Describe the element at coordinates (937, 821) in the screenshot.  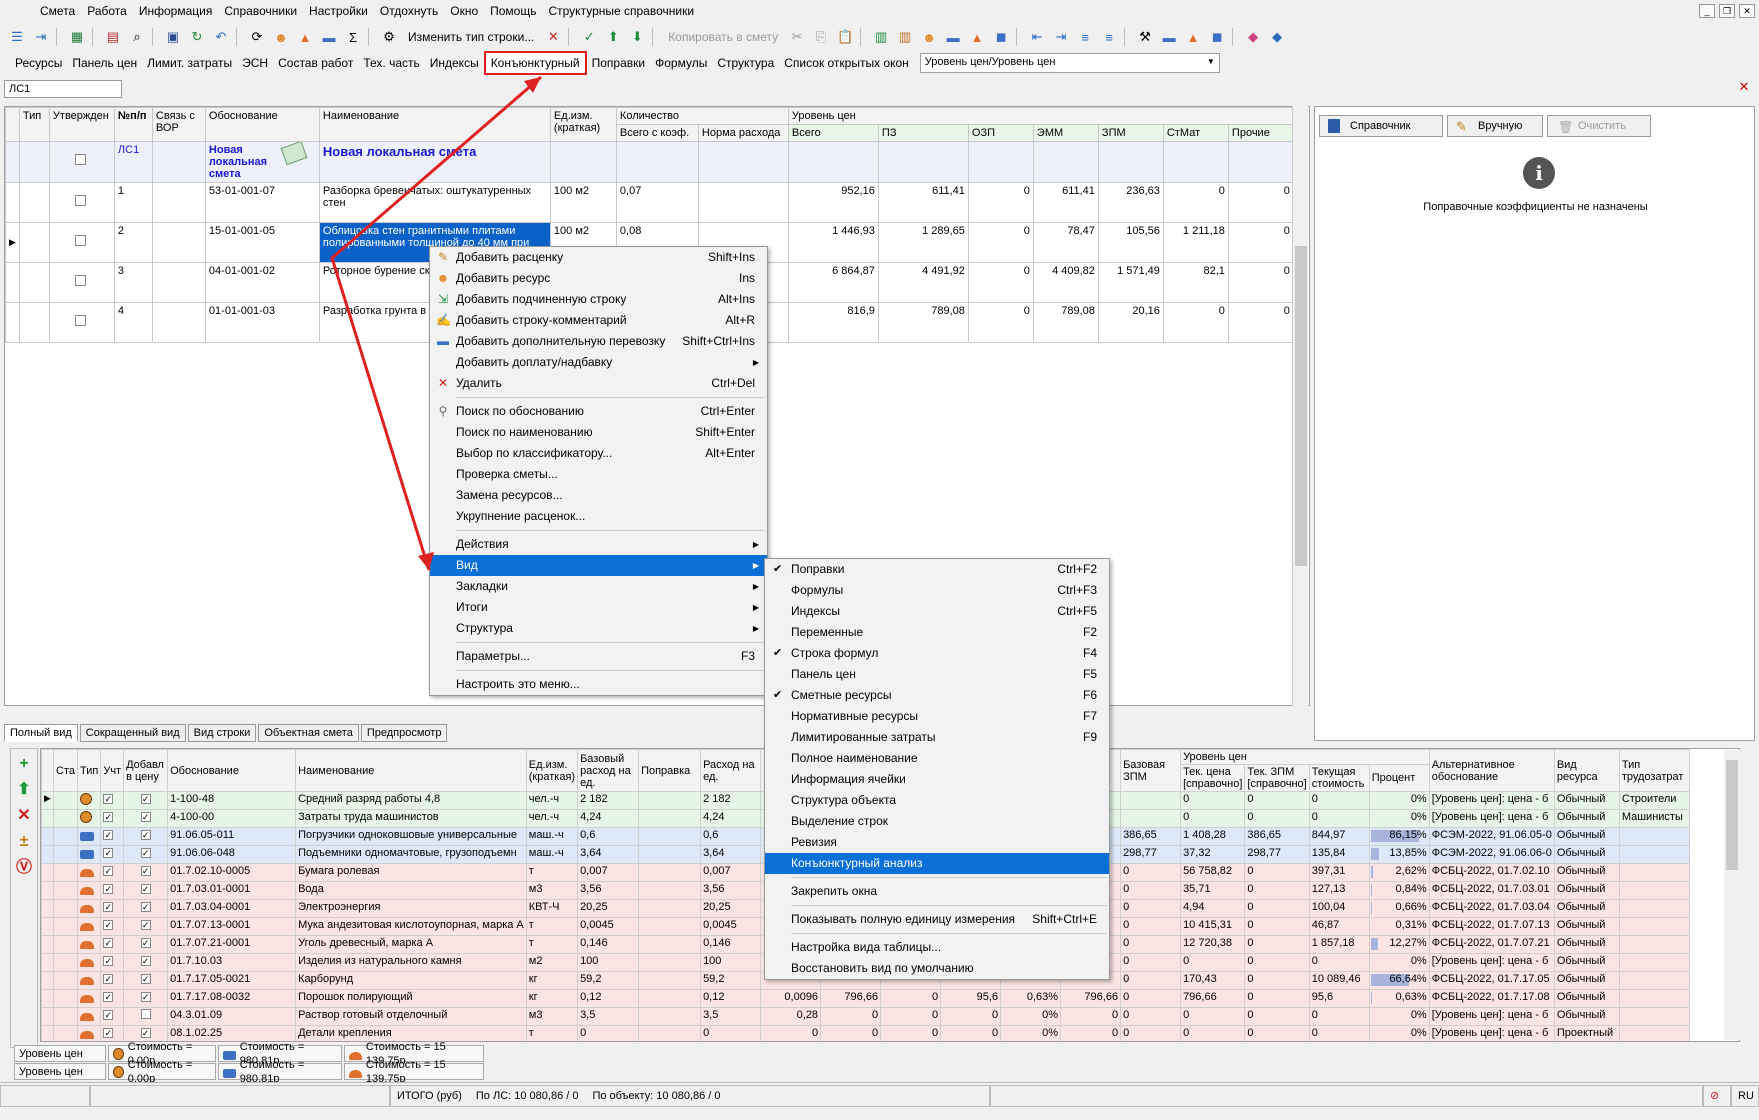
I see `menu-item: Выделение строк` at that location.